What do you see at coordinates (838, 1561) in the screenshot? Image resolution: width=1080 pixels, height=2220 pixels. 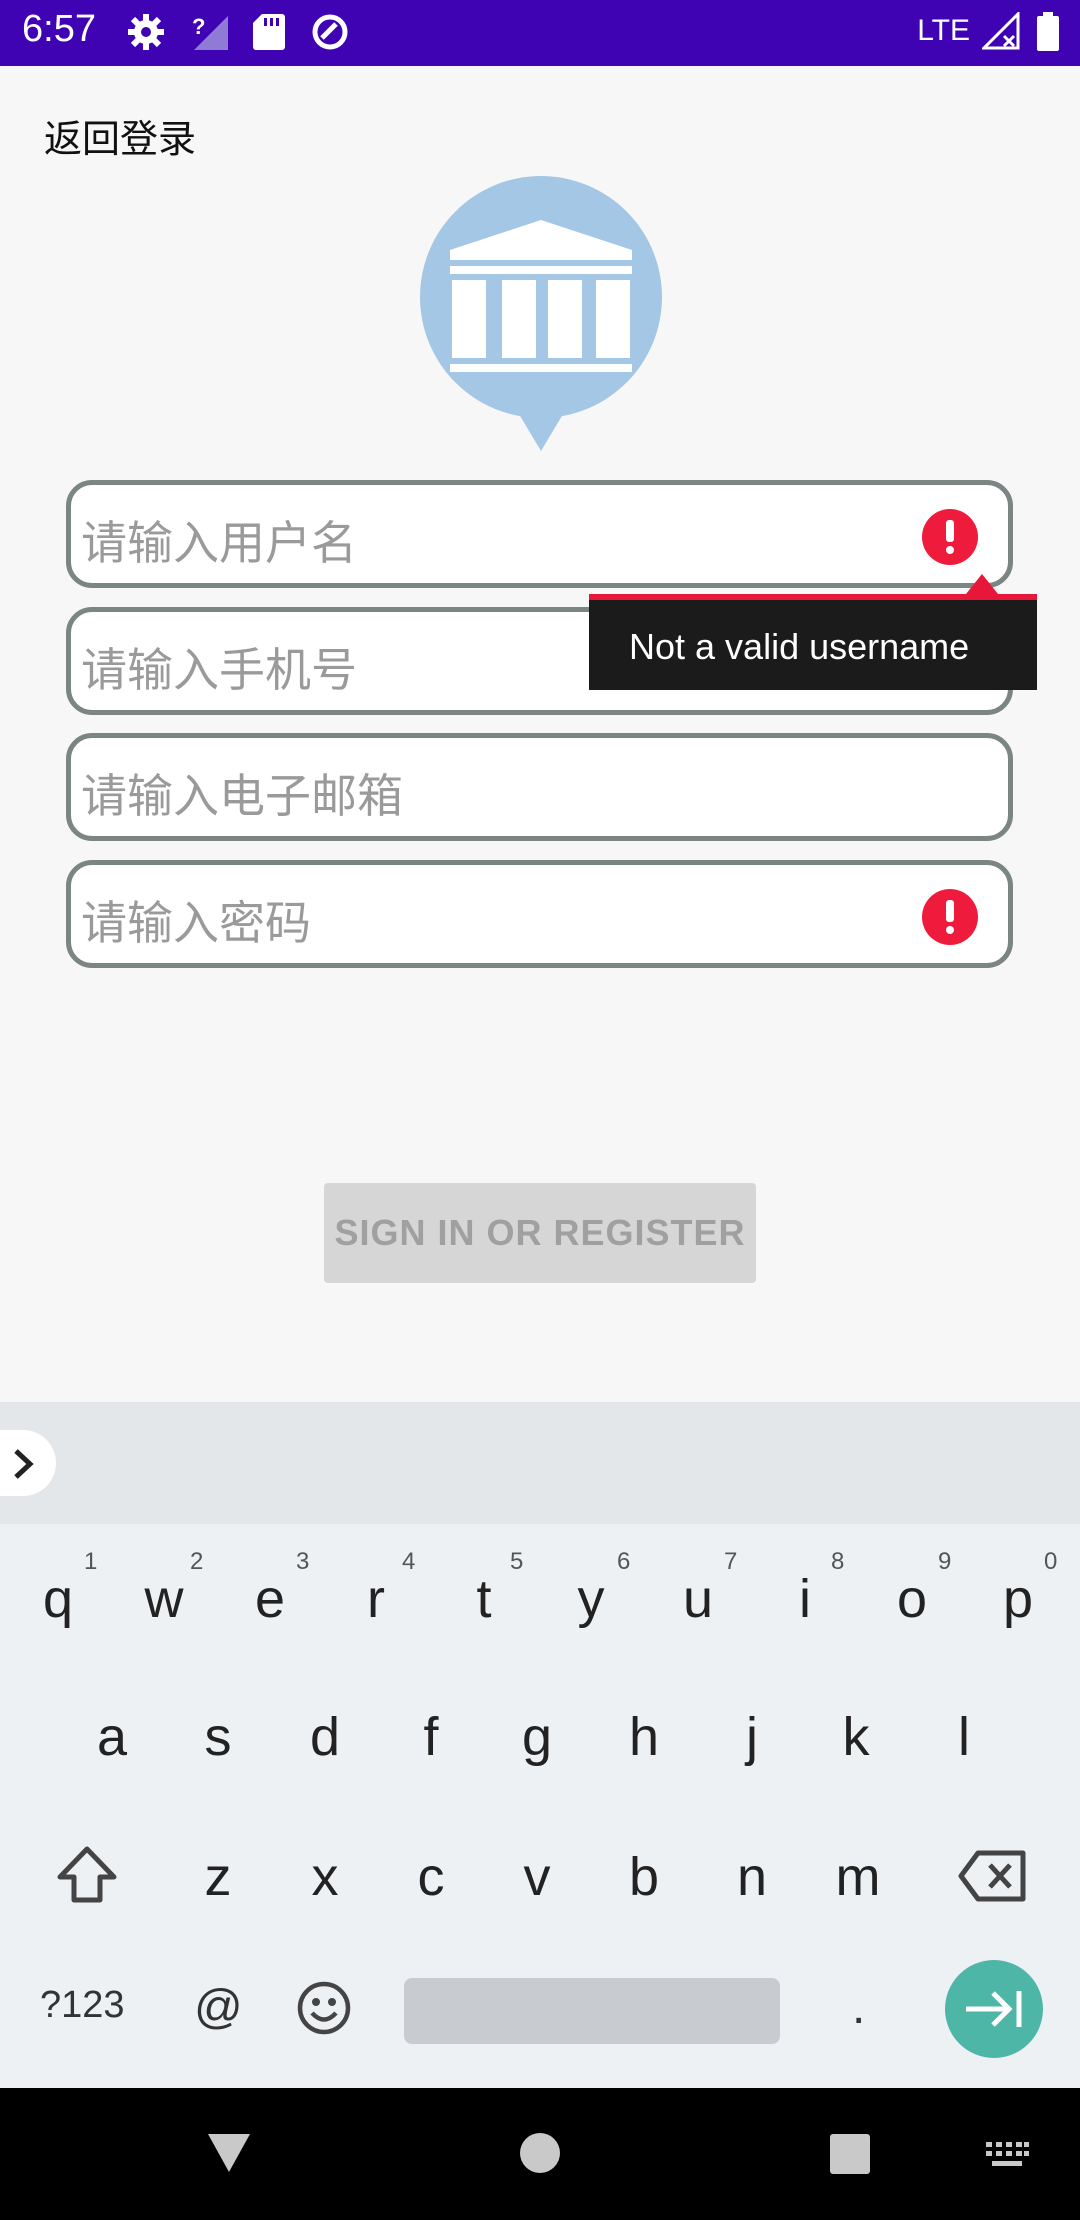 I see `key-hint-8: 8` at bounding box center [838, 1561].